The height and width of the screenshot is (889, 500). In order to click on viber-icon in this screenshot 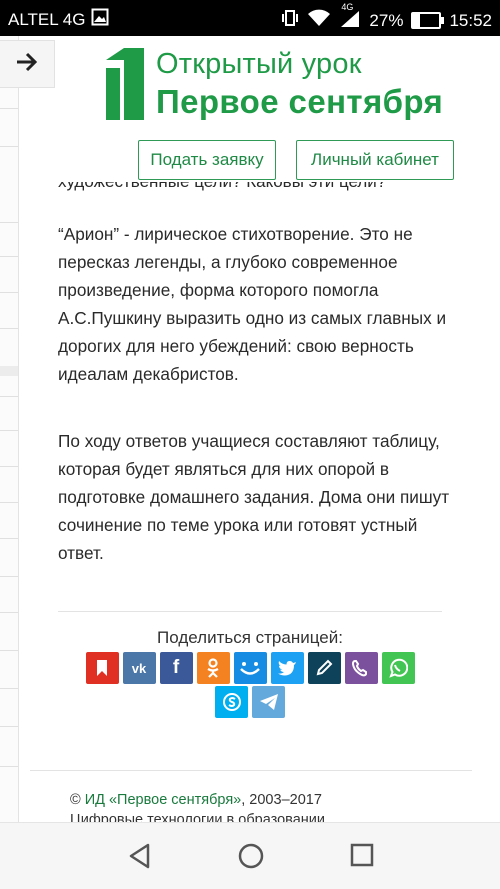, I will do `click(359, 668)`.